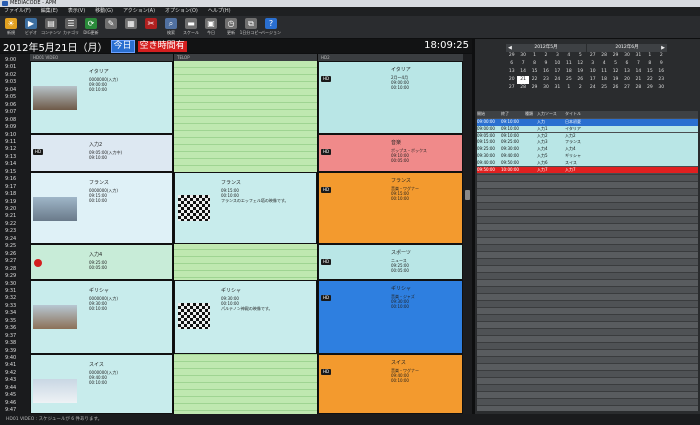  Describe the element at coordinates (101, 317) in the screenshot. I see `video-schedule-block: ギリシャ 0000000(入力) 09:30:00 00:10:00` at that location.